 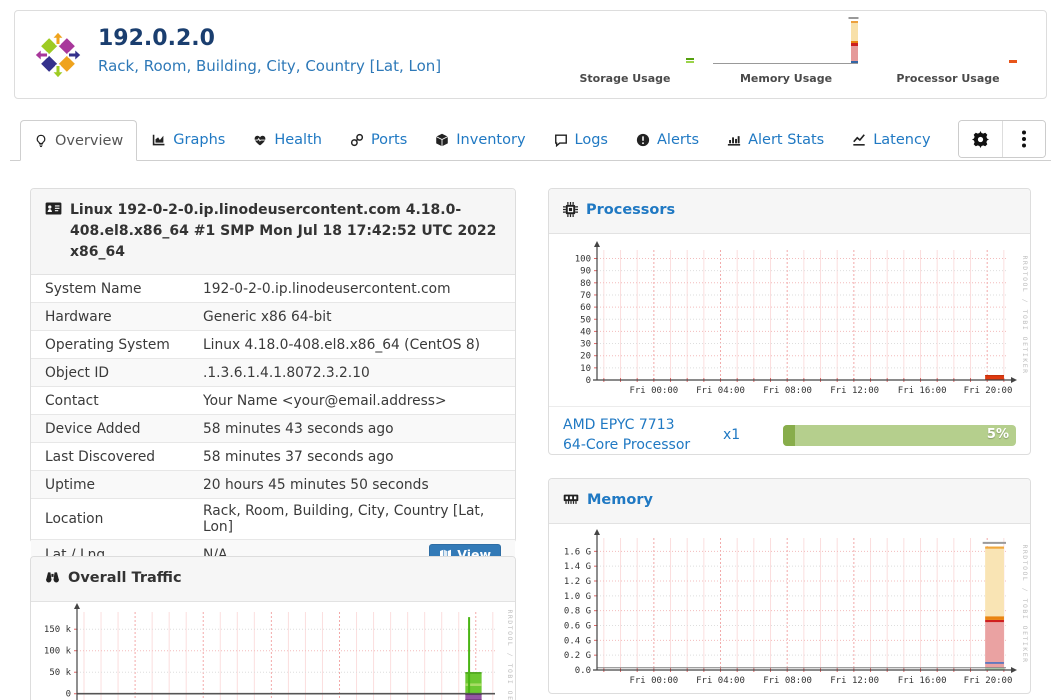 I want to click on row-value: 58 minutes 43 seconds ago, so click(x=298, y=428).